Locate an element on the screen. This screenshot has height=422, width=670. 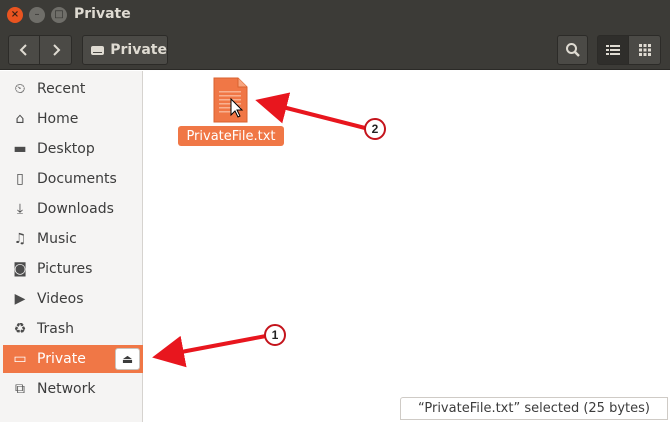
home-icon: ⌂ is located at coordinates (20, 119).